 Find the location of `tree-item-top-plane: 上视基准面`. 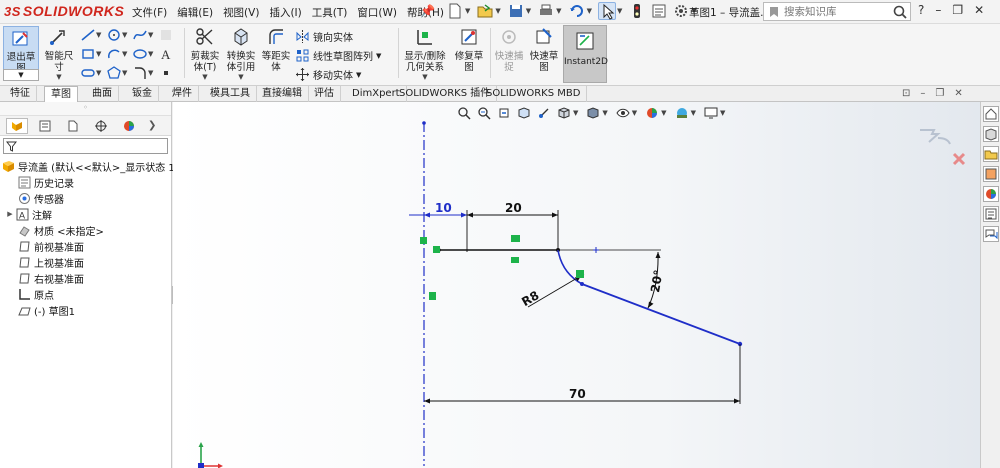

tree-item-top-plane: 上视基准面 is located at coordinates (85, 262).